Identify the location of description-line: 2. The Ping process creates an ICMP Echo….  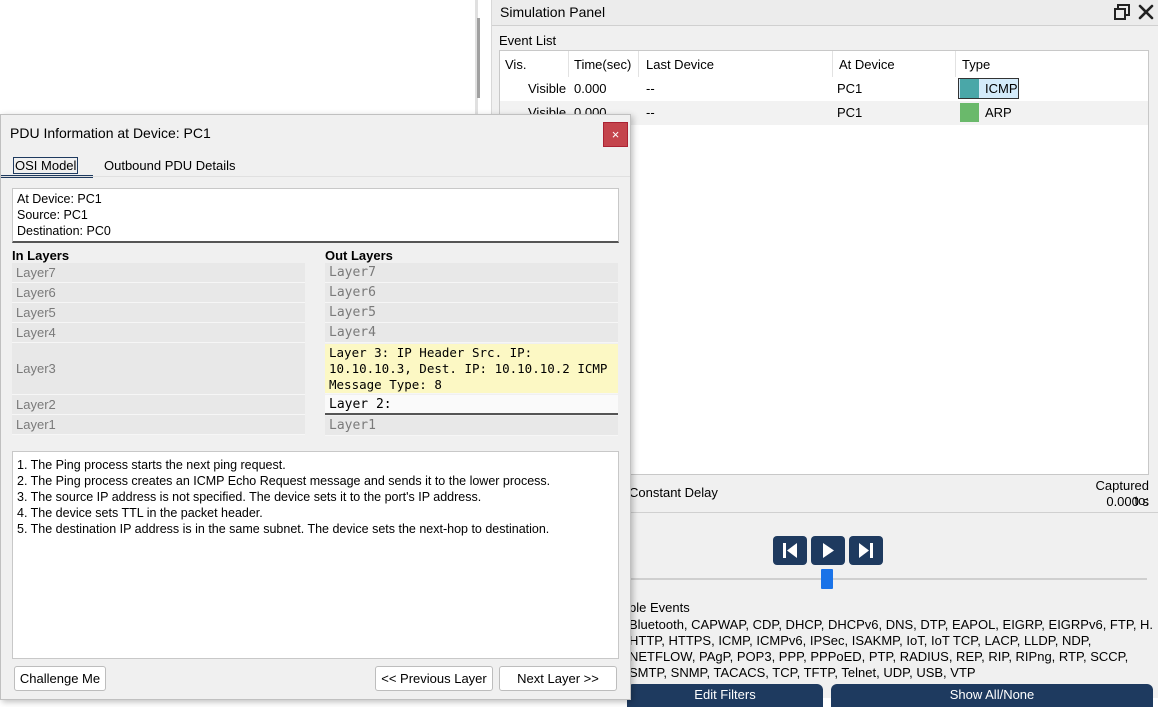
(284, 481).